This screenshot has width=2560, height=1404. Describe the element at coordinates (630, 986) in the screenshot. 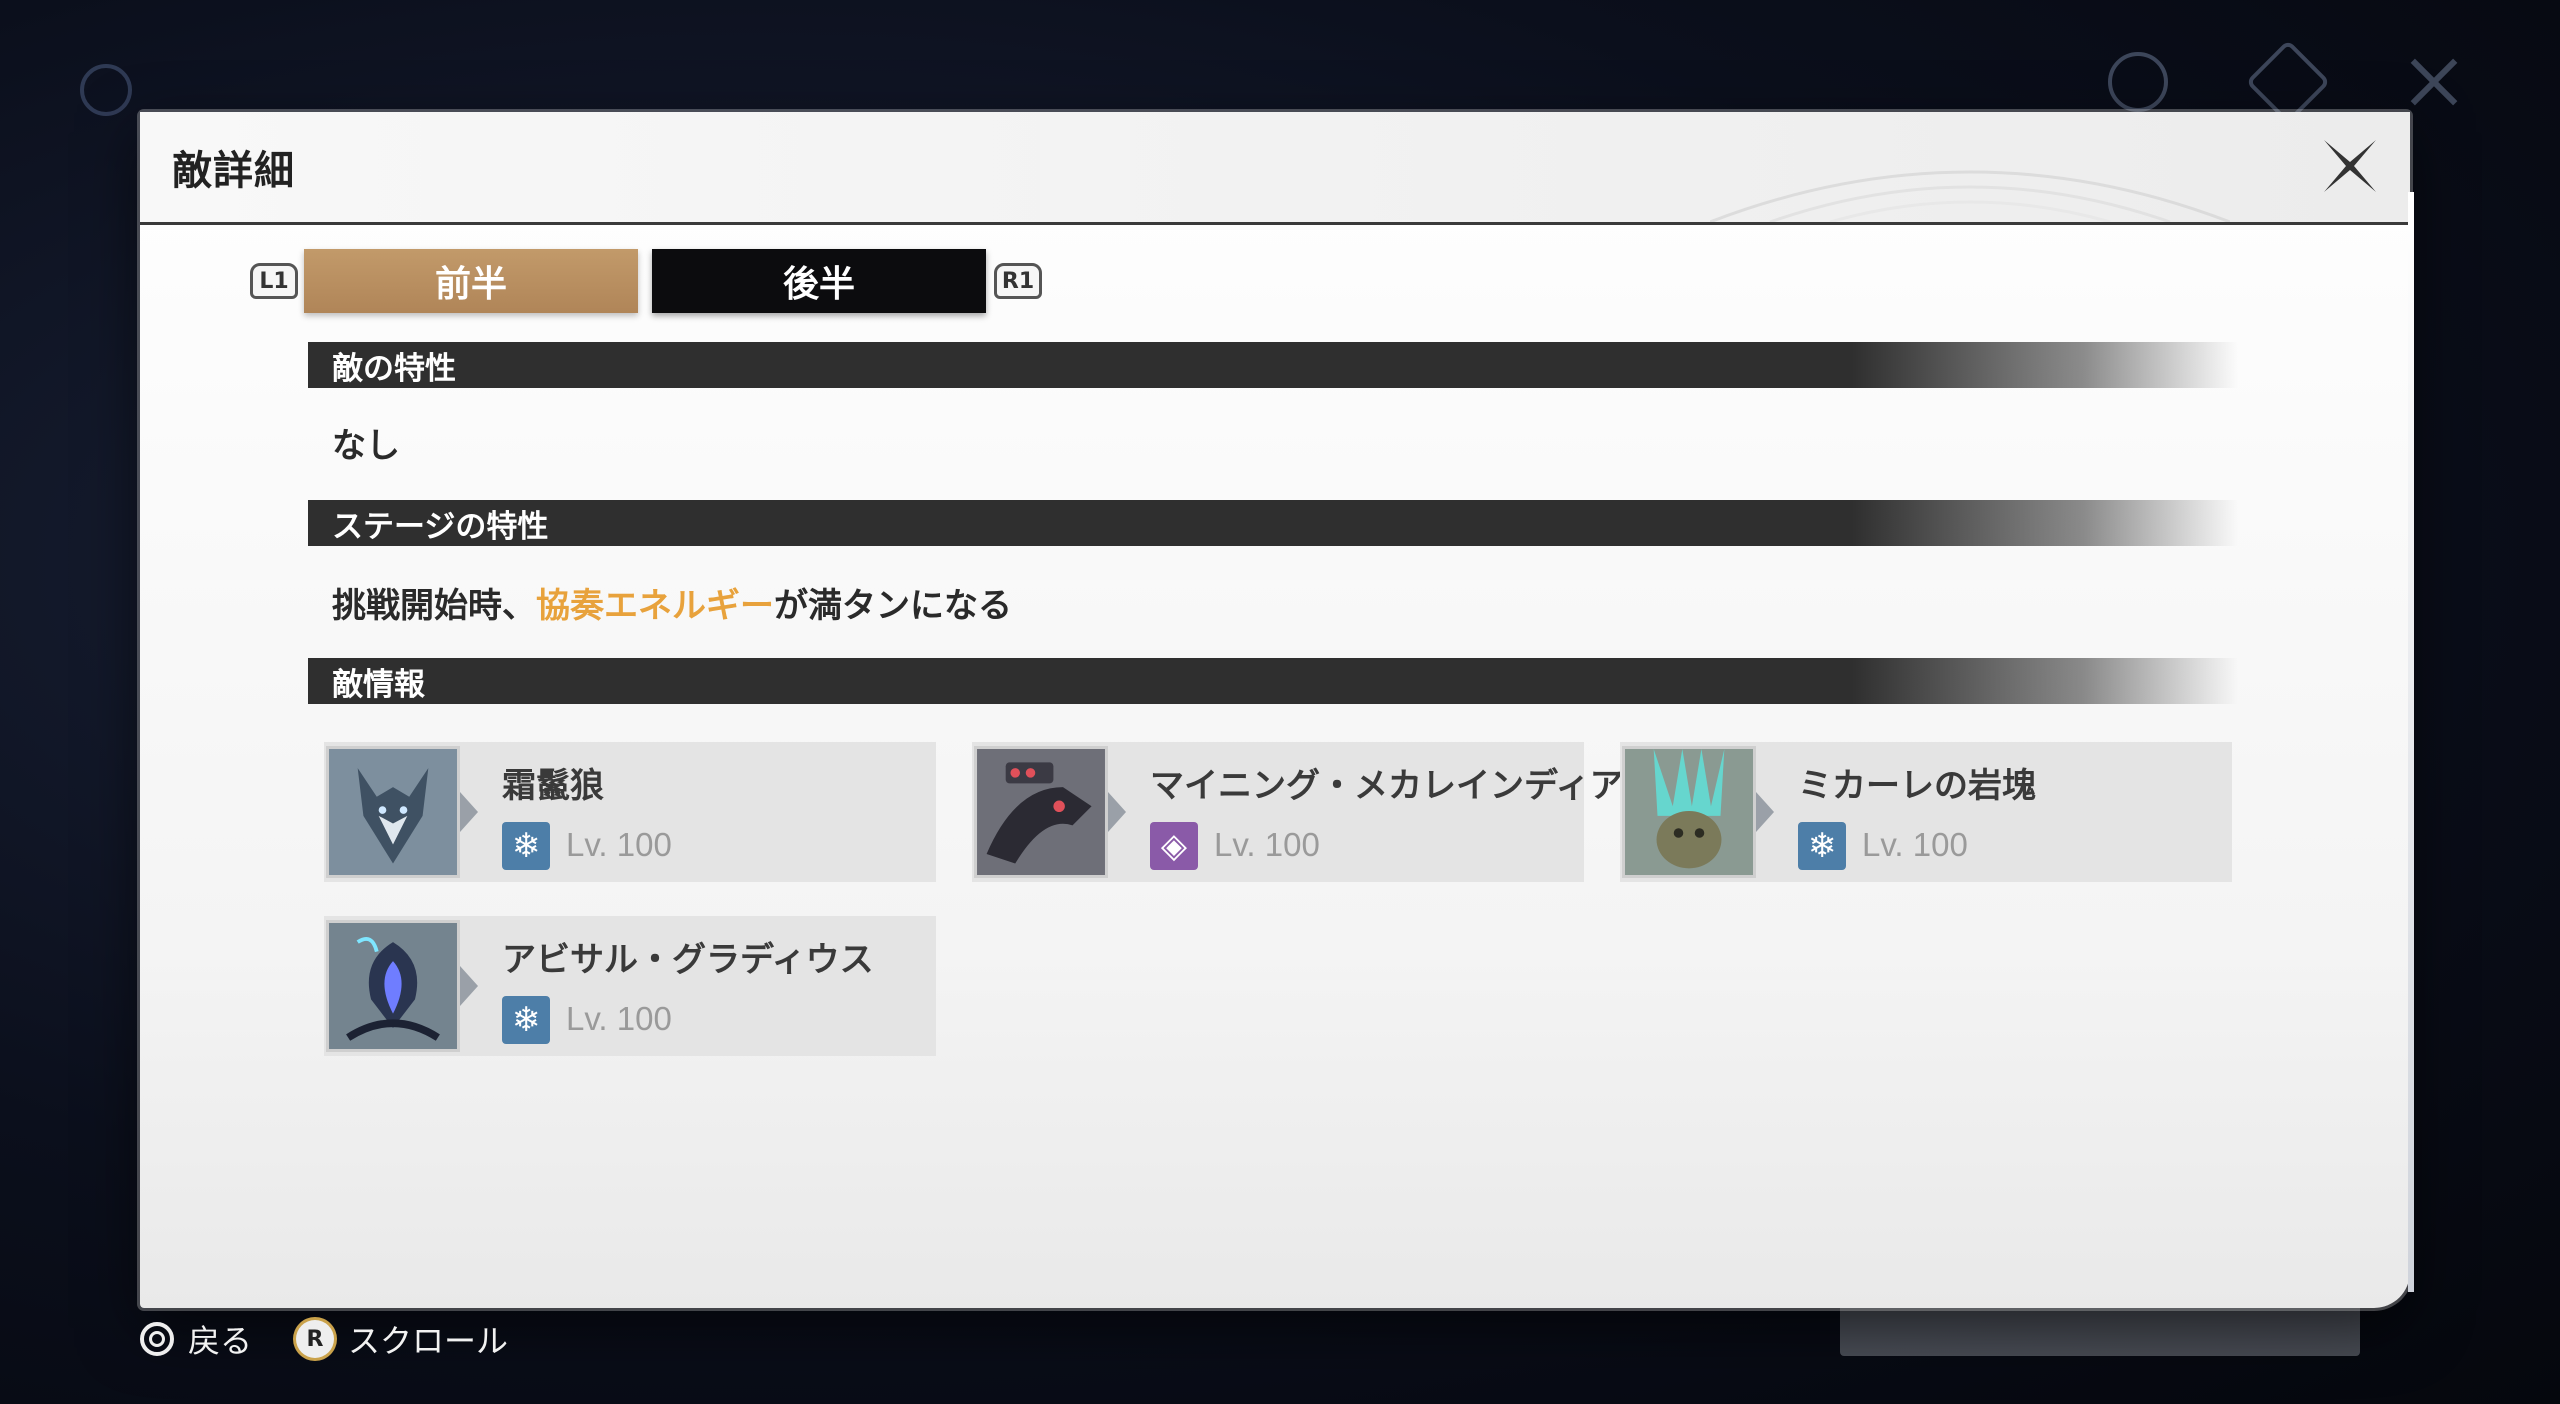

I see `enemy-card: アビサル・グラディウス ❄ Lv. 100` at that location.